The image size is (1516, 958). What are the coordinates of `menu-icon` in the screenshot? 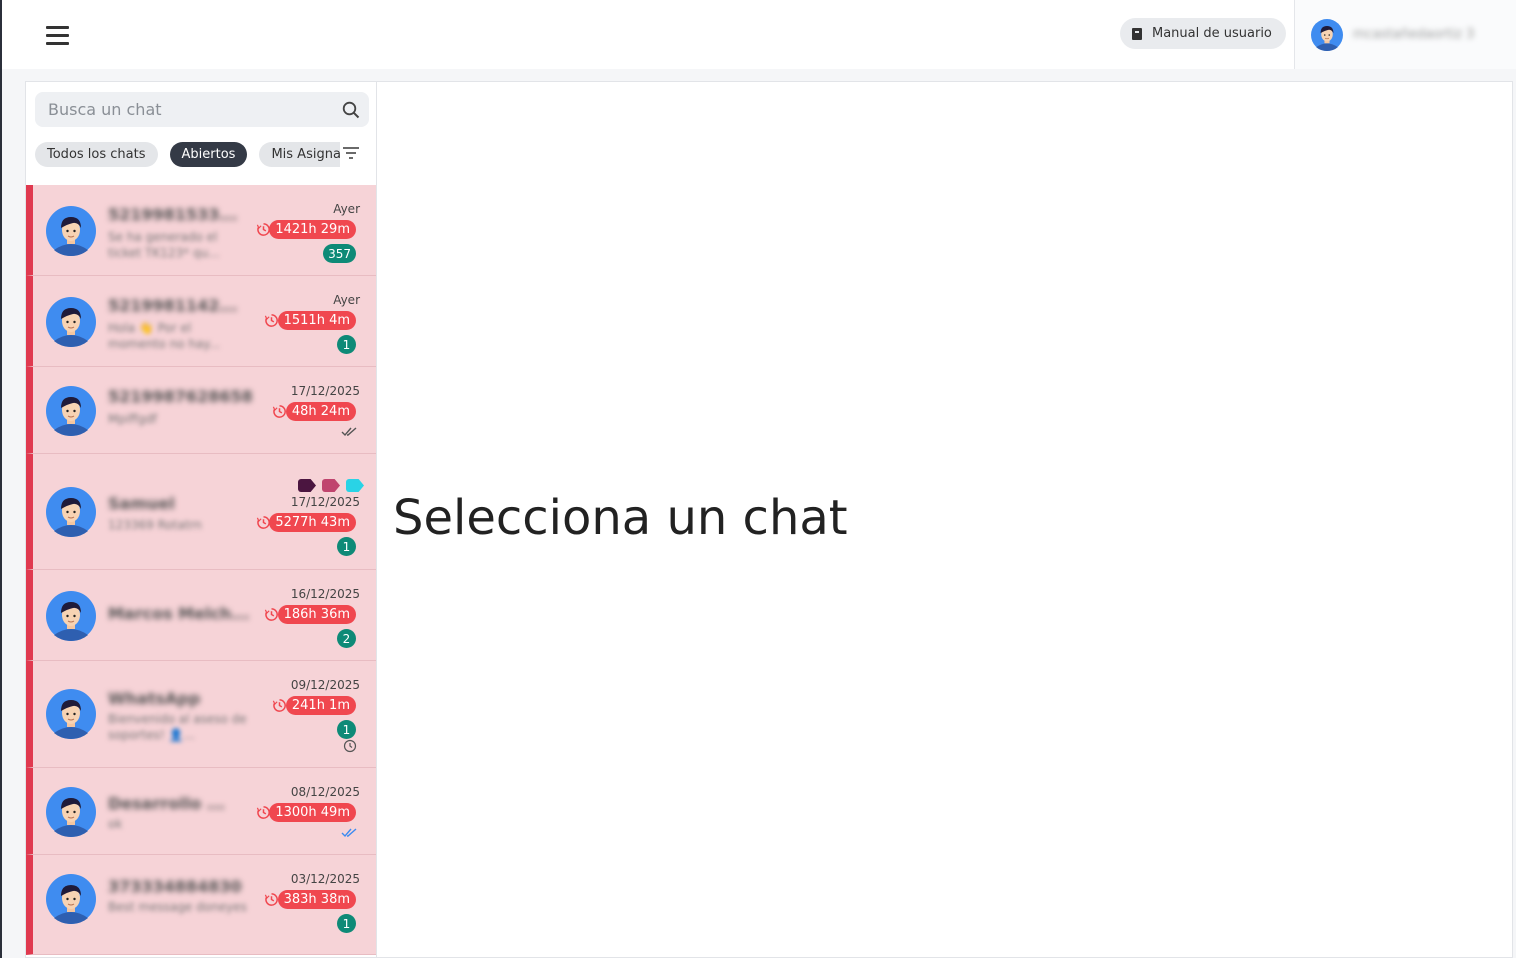 It's located at (58, 37).